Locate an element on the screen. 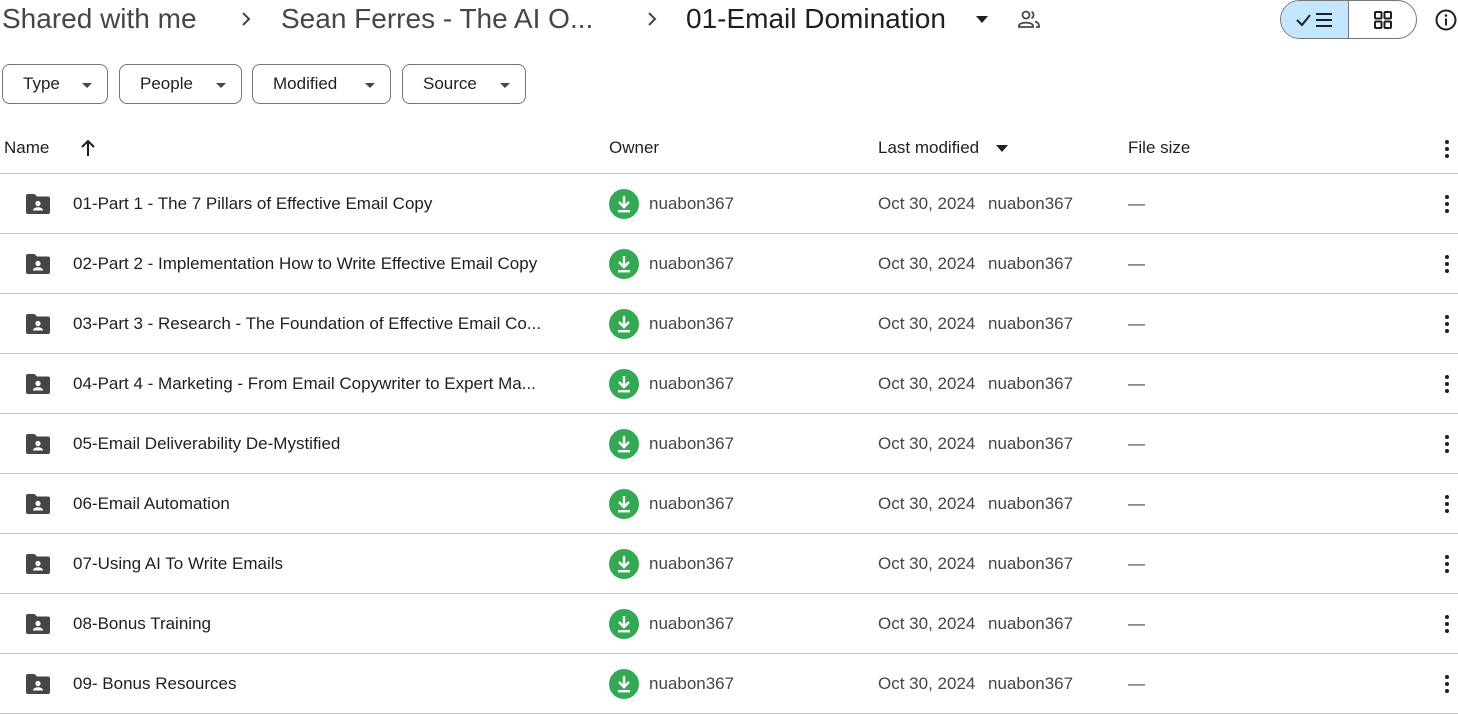 The width and height of the screenshot is (1458, 714). filter-label: Type is located at coordinates (41, 83).